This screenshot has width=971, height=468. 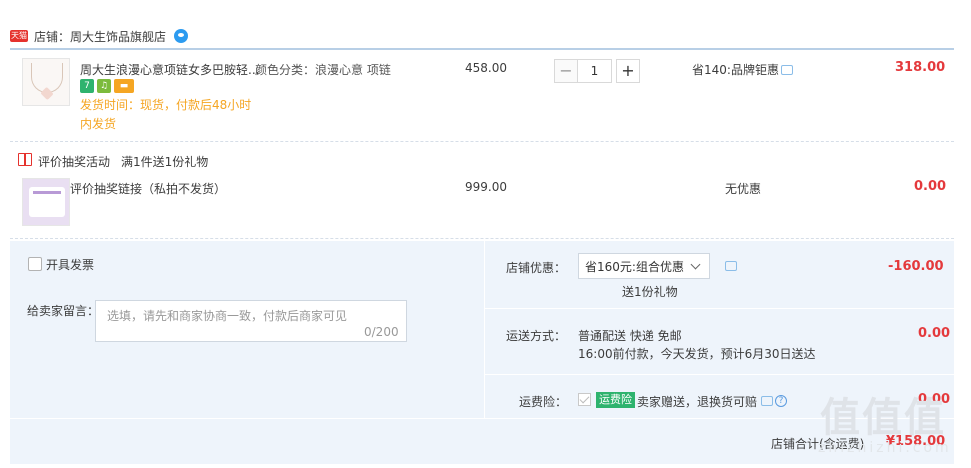 I want to click on item2-title: 评价抽奖链接（私拍不发货）, so click(x=148, y=188).